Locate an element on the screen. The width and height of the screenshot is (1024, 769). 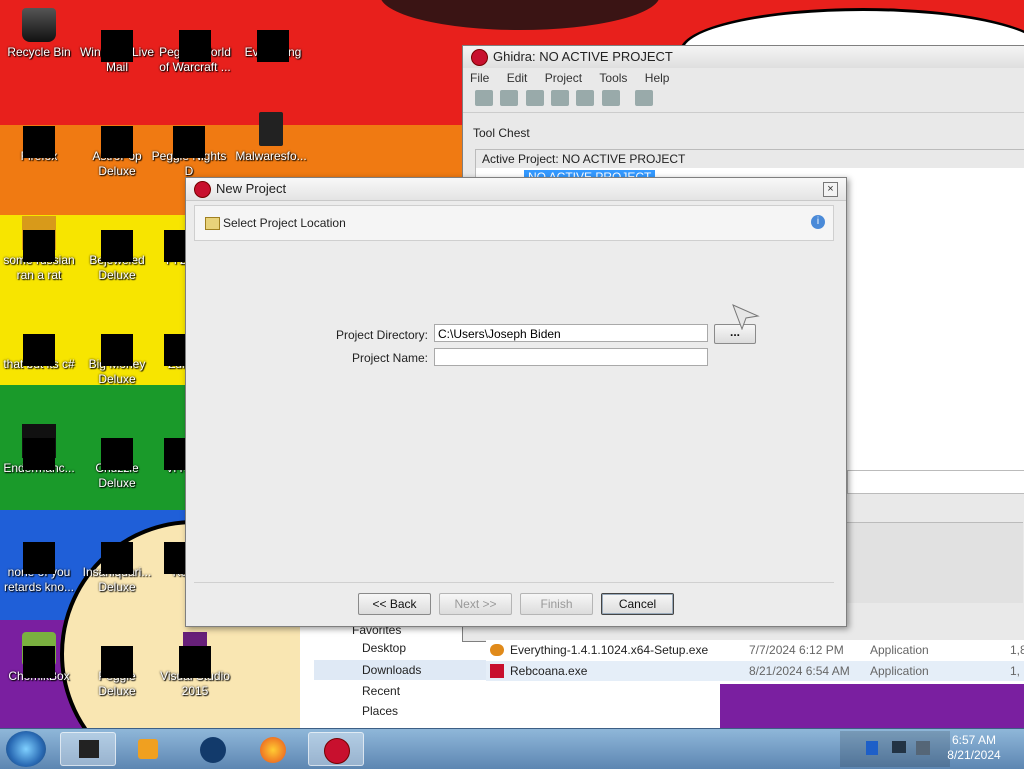
menu-help: Help is located at coordinates (657, 78).